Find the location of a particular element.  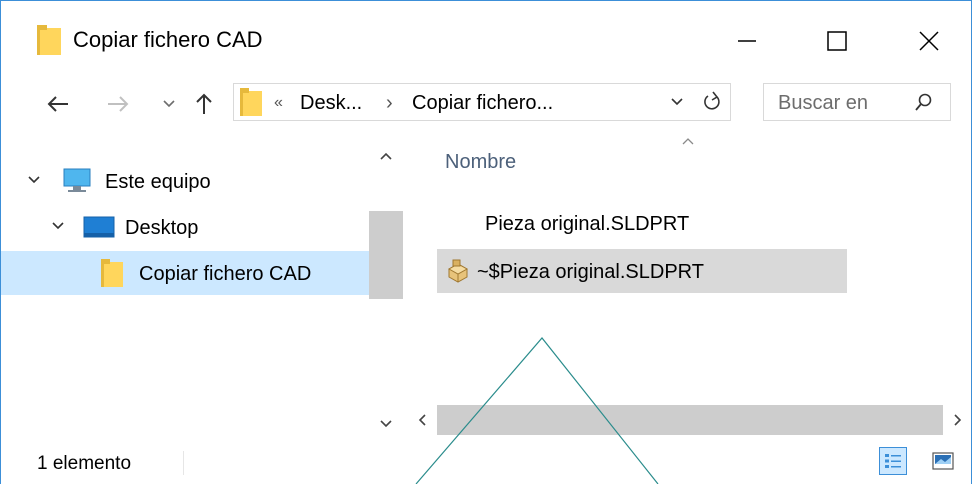

computer-icon is located at coordinates (77, 180).